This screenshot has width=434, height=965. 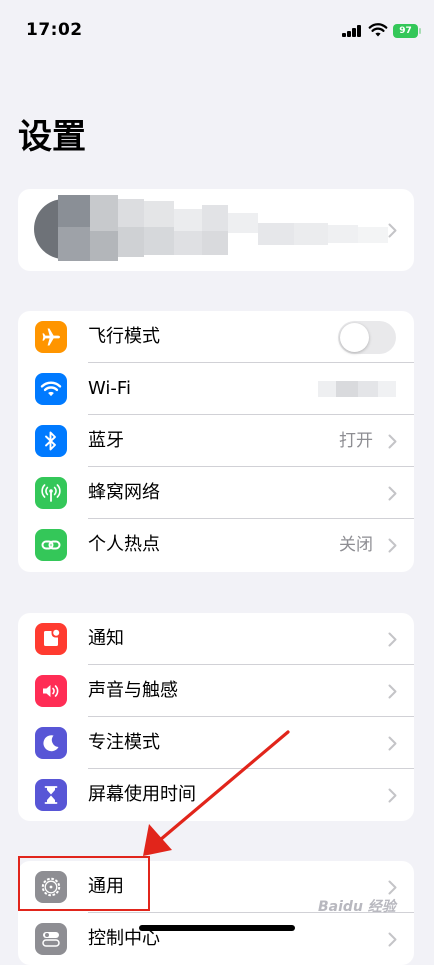 What do you see at coordinates (357, 389) in the screenshot?
I see `pixelated-network-name` at bounding box center [357, 389].